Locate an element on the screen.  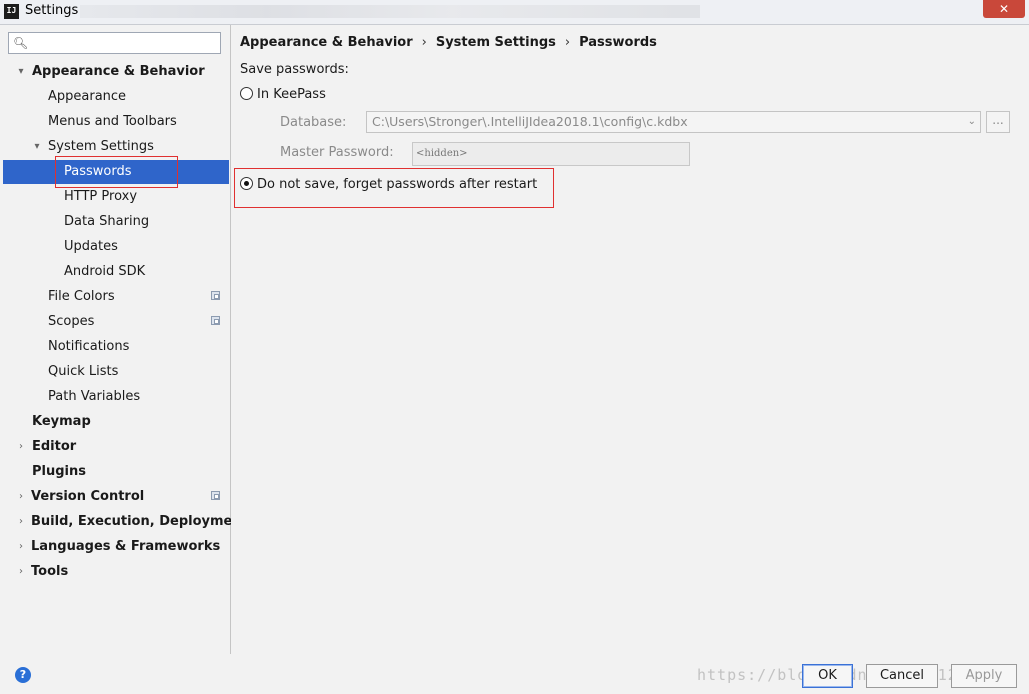
tree-item-label: Scopes is located at coordinates (71, 321).